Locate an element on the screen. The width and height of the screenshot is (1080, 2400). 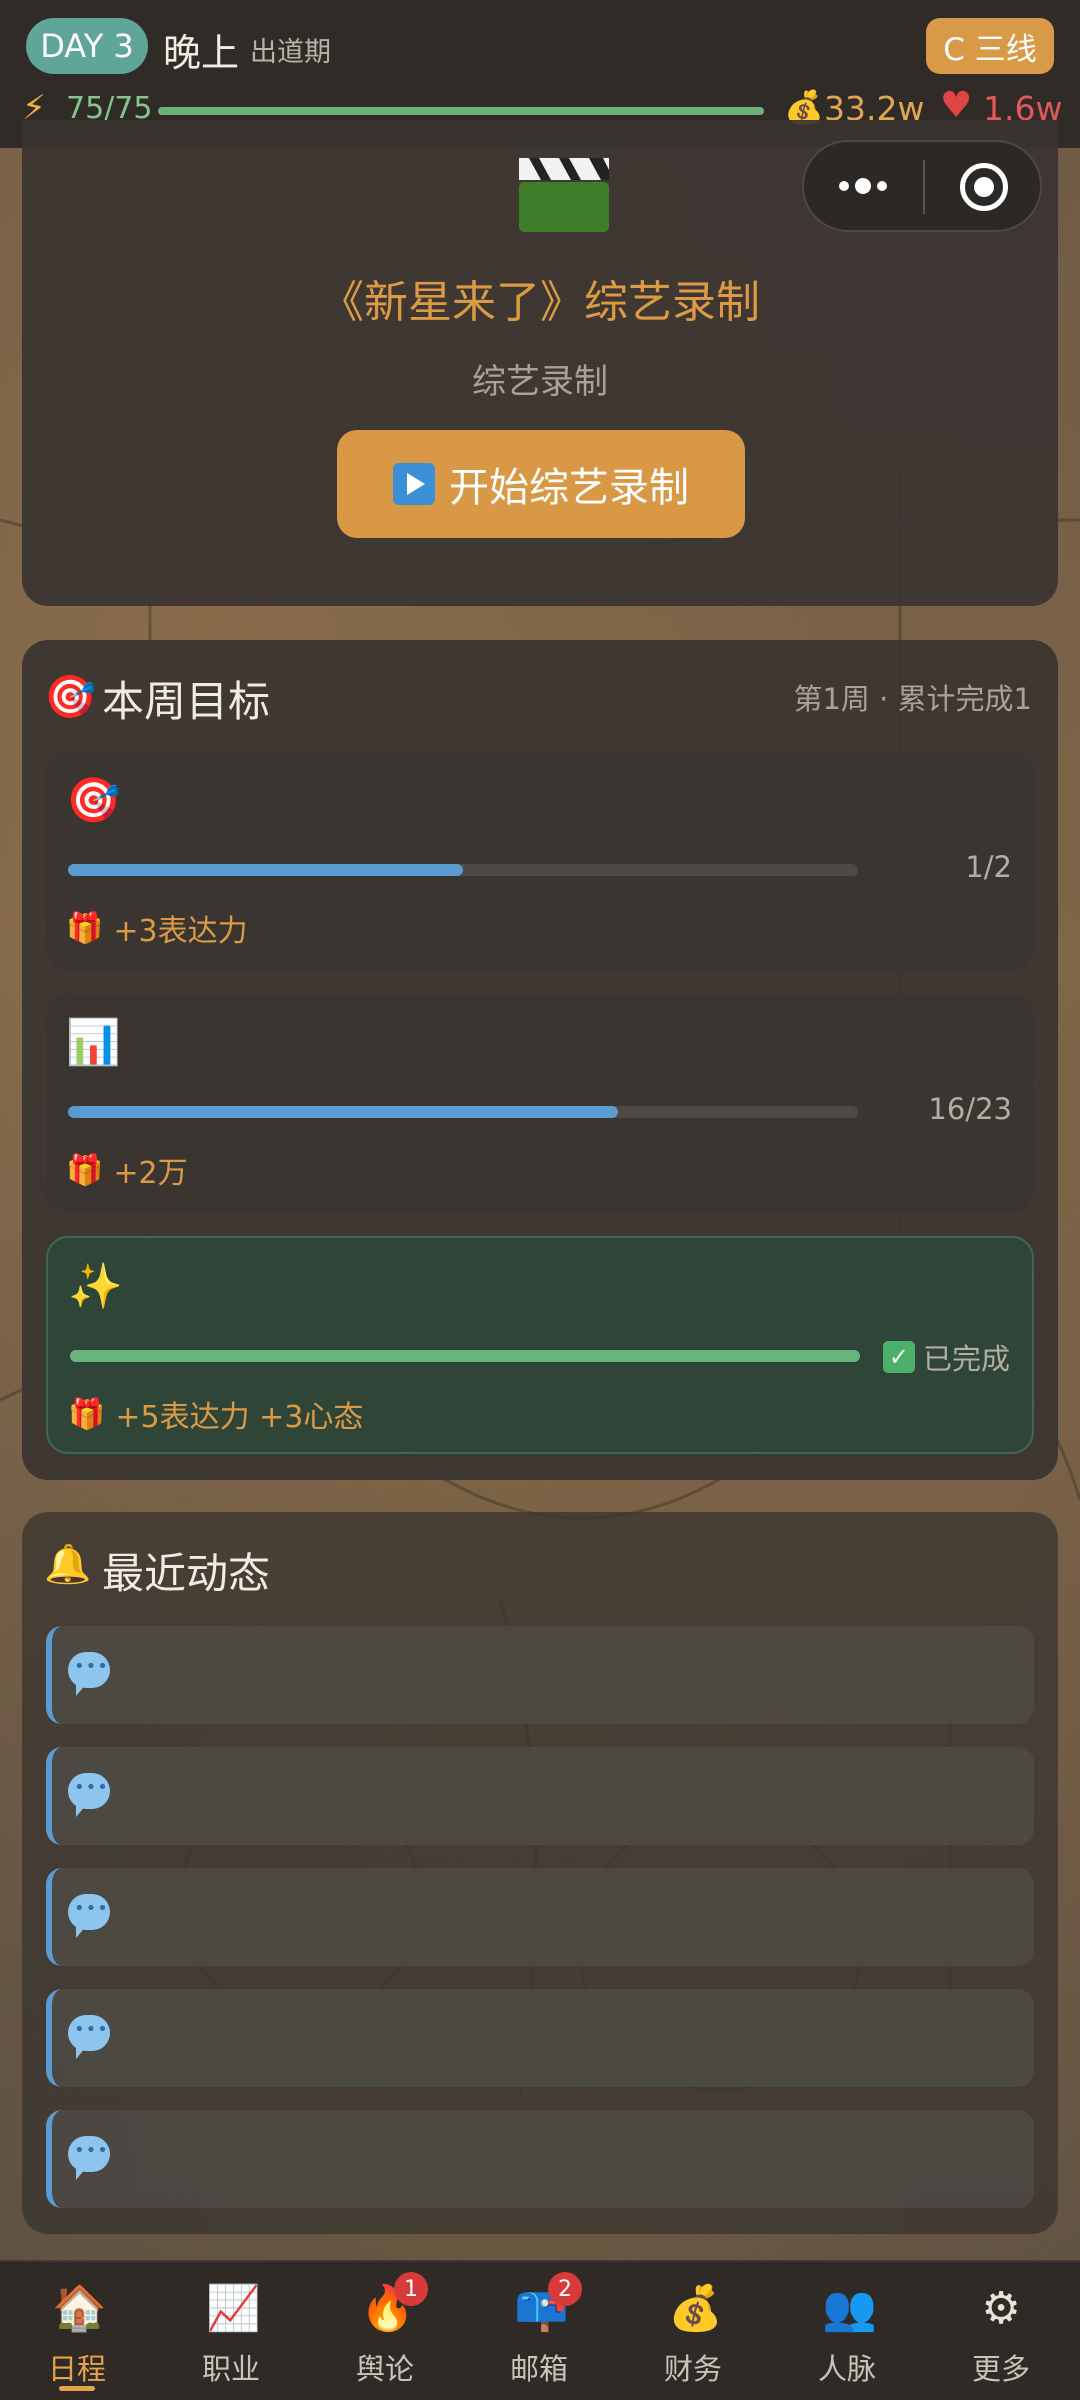
start-recording-label: 开始综艺录制 is located at coordinates (569, 488).